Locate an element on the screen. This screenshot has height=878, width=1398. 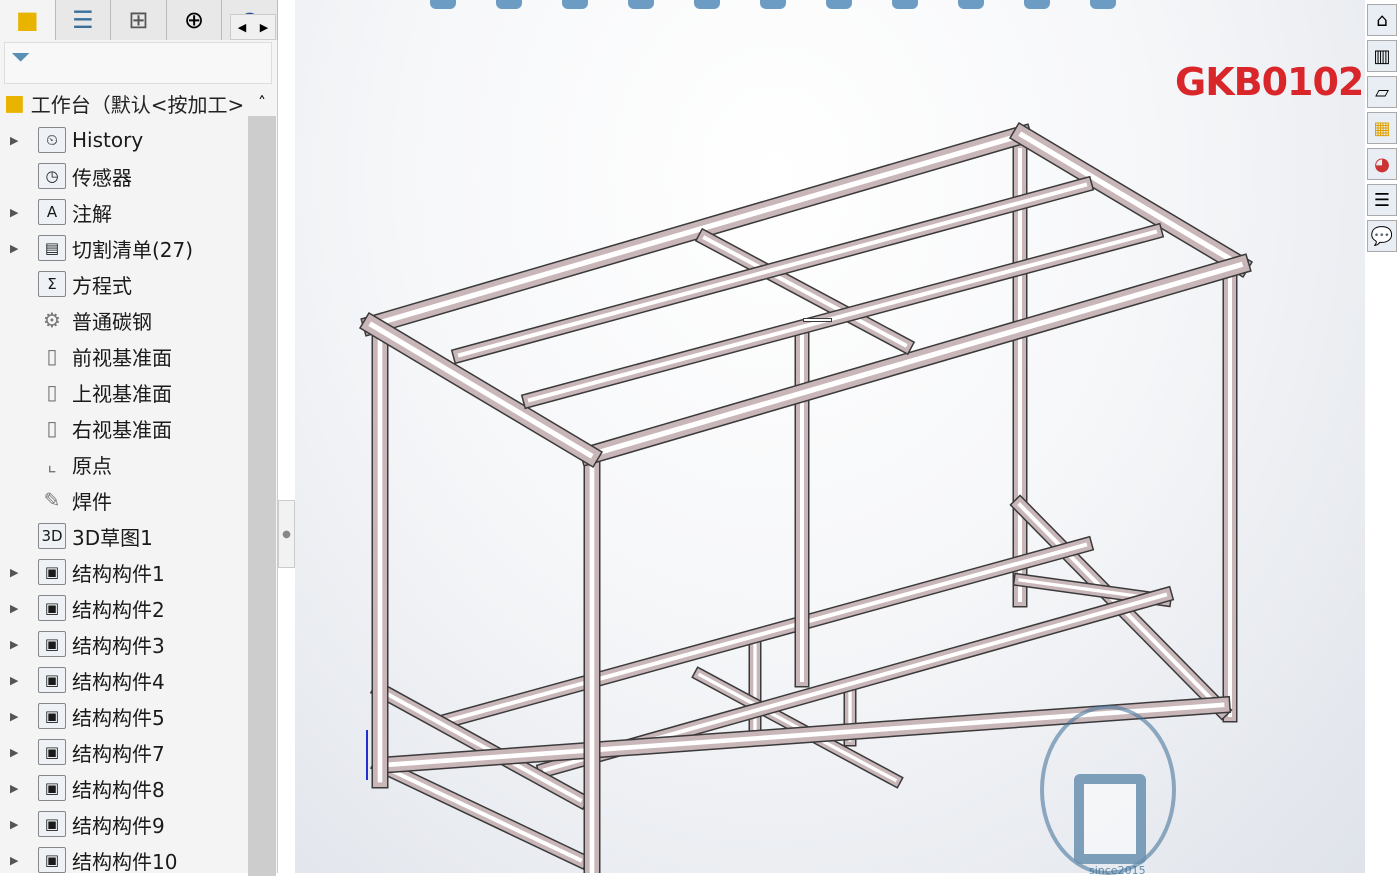
tree-item-label: 结构构件9 is located at coordinates (118, 825).